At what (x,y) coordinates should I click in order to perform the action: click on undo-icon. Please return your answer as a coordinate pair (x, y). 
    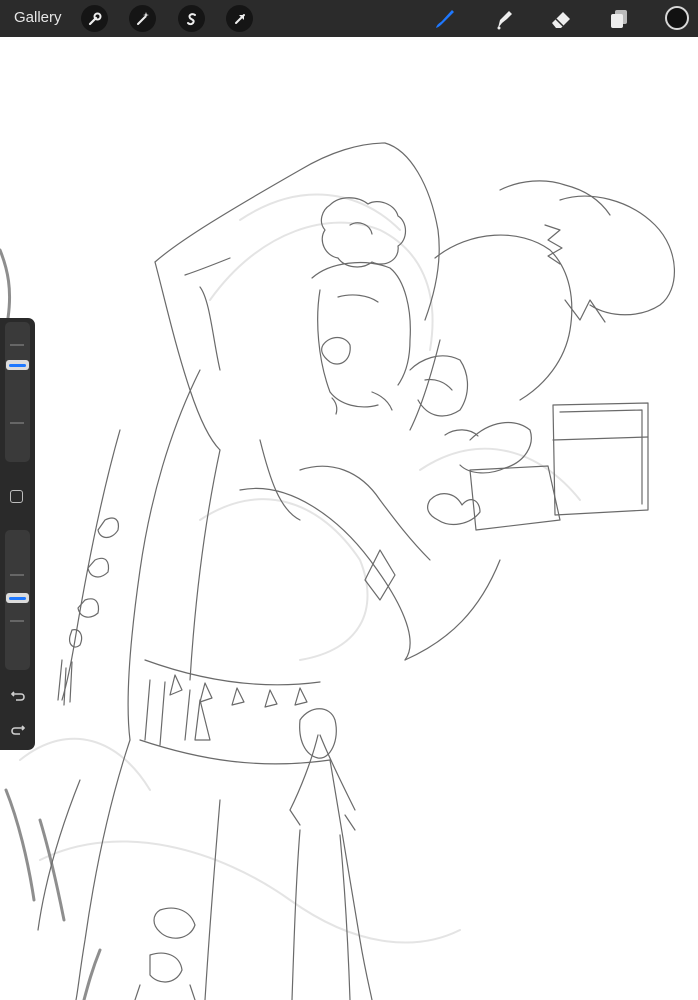
    Looking at the image, I should click on (17, 693).